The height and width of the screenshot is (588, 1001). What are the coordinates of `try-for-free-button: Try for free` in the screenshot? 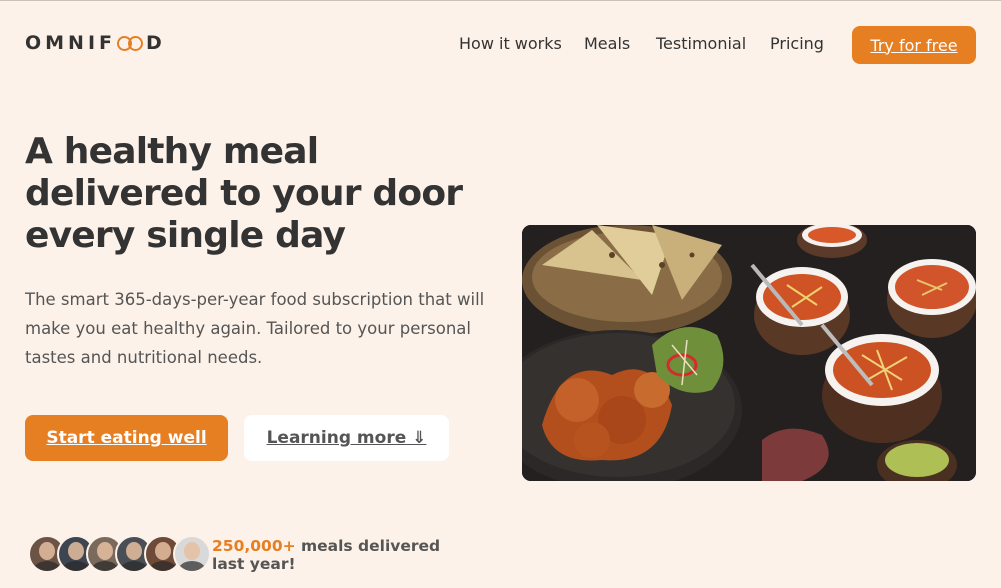 It's located at (914, 45).